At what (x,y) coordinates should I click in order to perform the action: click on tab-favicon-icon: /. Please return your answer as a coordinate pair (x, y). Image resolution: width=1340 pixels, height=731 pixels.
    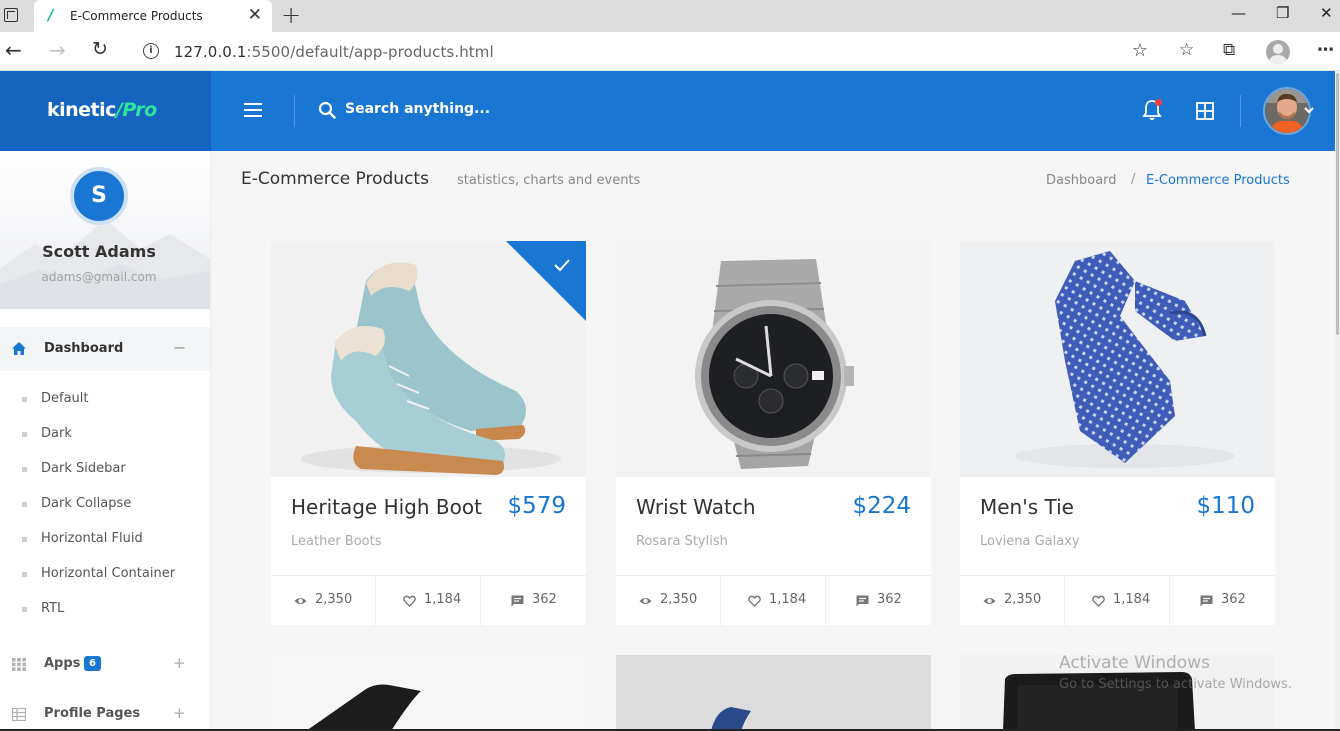
    Looking at the image, I should click on (51, 15).